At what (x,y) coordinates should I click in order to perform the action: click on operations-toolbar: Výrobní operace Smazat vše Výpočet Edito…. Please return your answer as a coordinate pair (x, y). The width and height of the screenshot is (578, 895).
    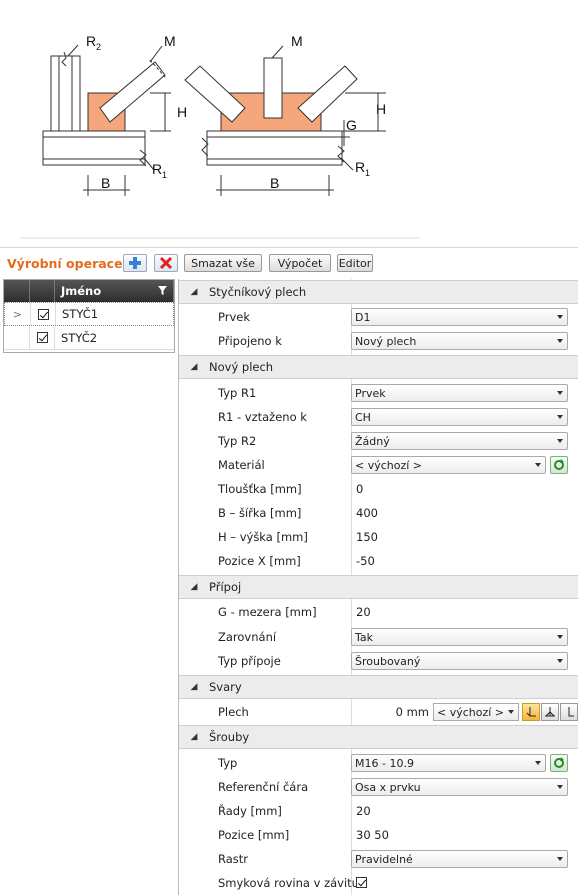
    Looking at the image, I should click on (289, 263).